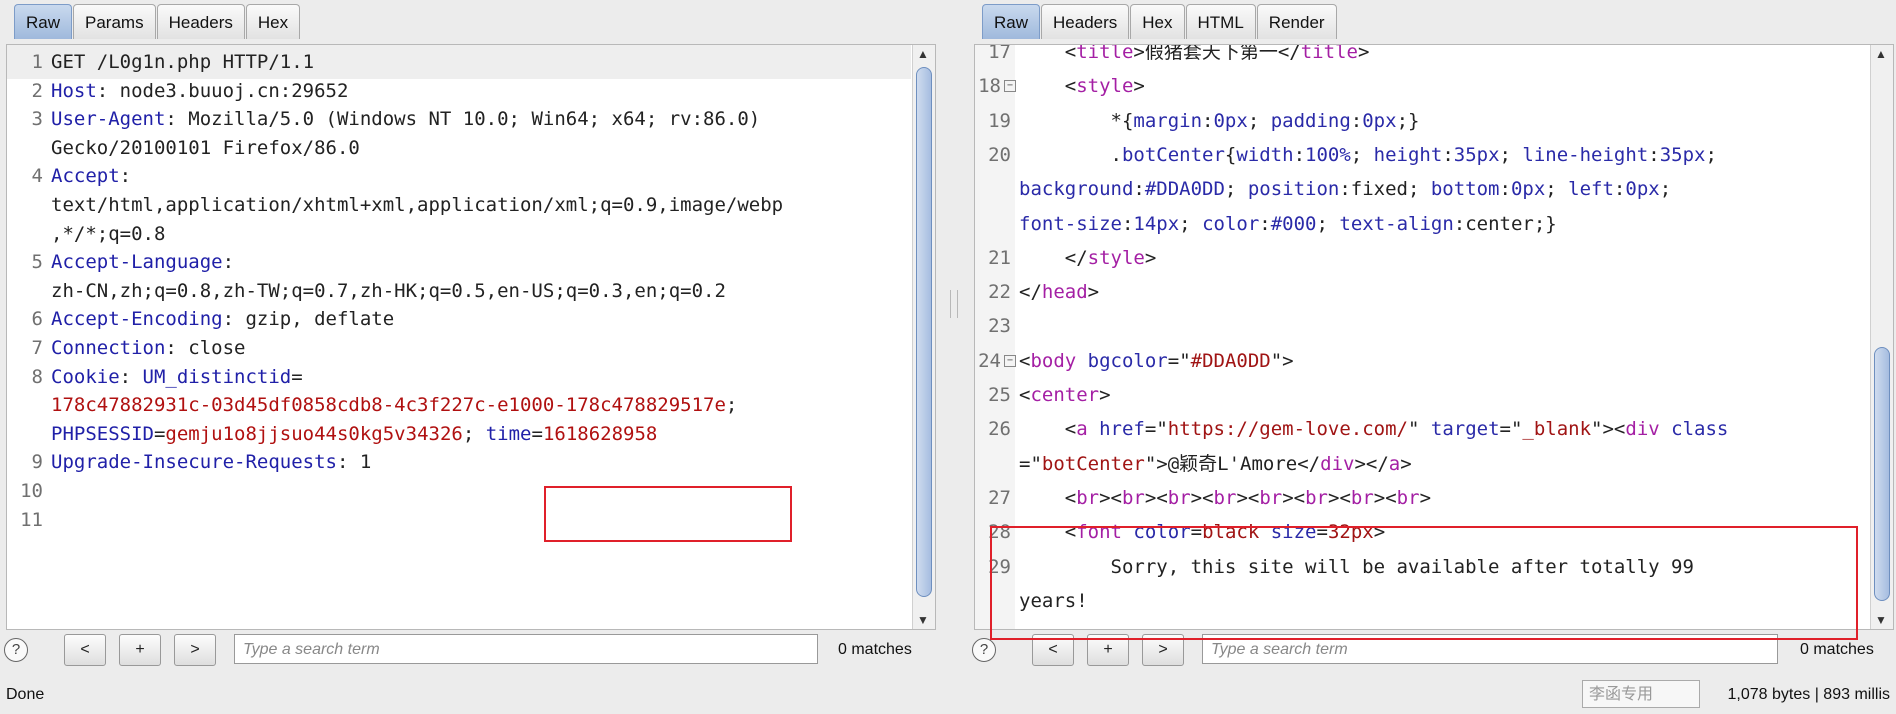 This screenshot has height=714, width=1896. I want to click on tab-render: Render, so click(1296, 21).